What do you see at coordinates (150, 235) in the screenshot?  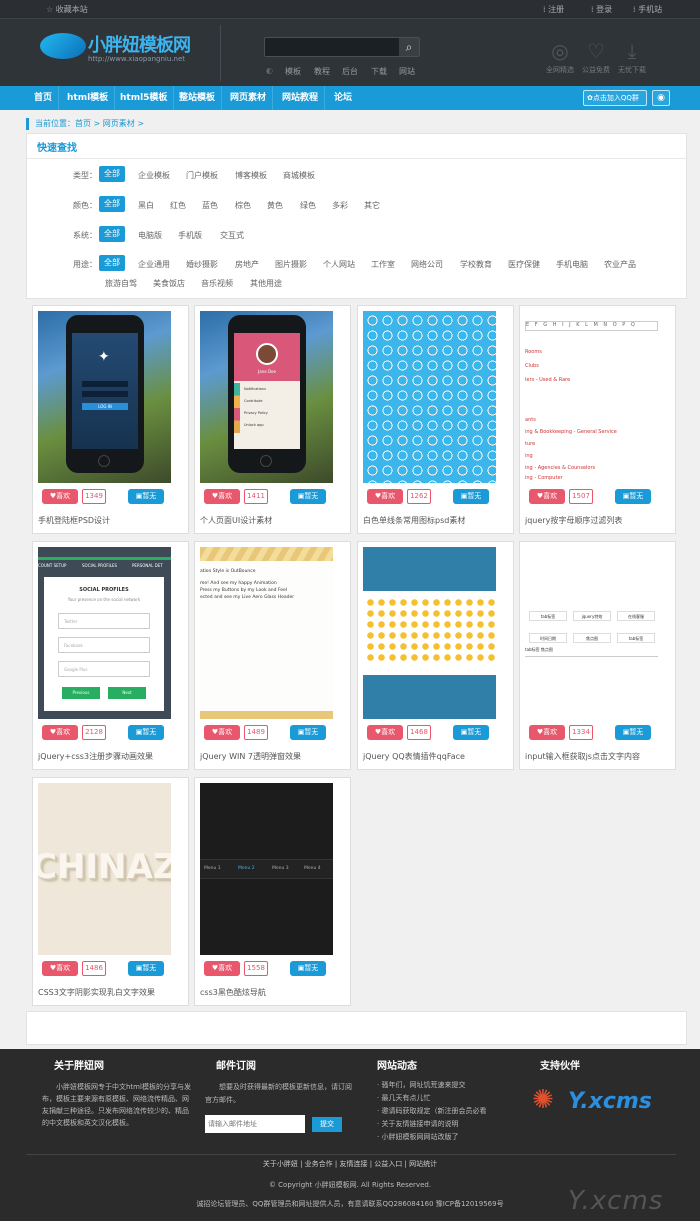 I see `filter-option: 电脑版` at bounding box center [150, 235].